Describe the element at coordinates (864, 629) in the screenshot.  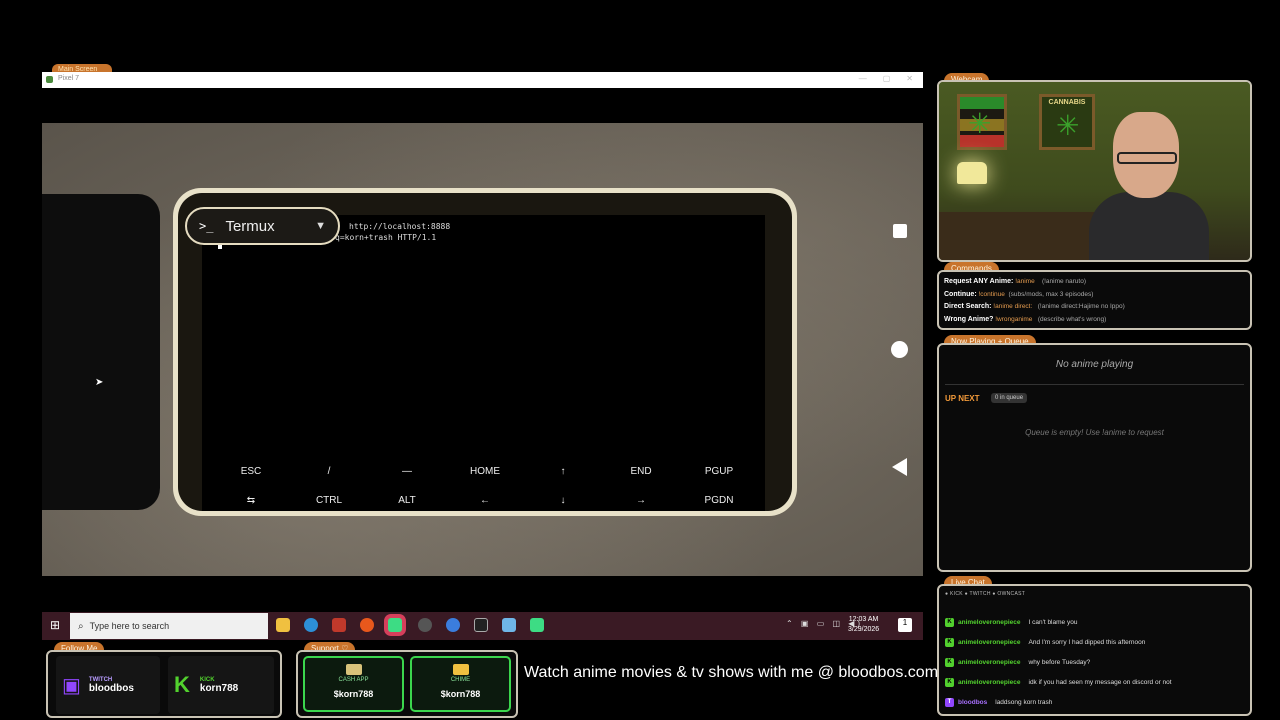
I see `clock-date: 3/29/2026` at that location.